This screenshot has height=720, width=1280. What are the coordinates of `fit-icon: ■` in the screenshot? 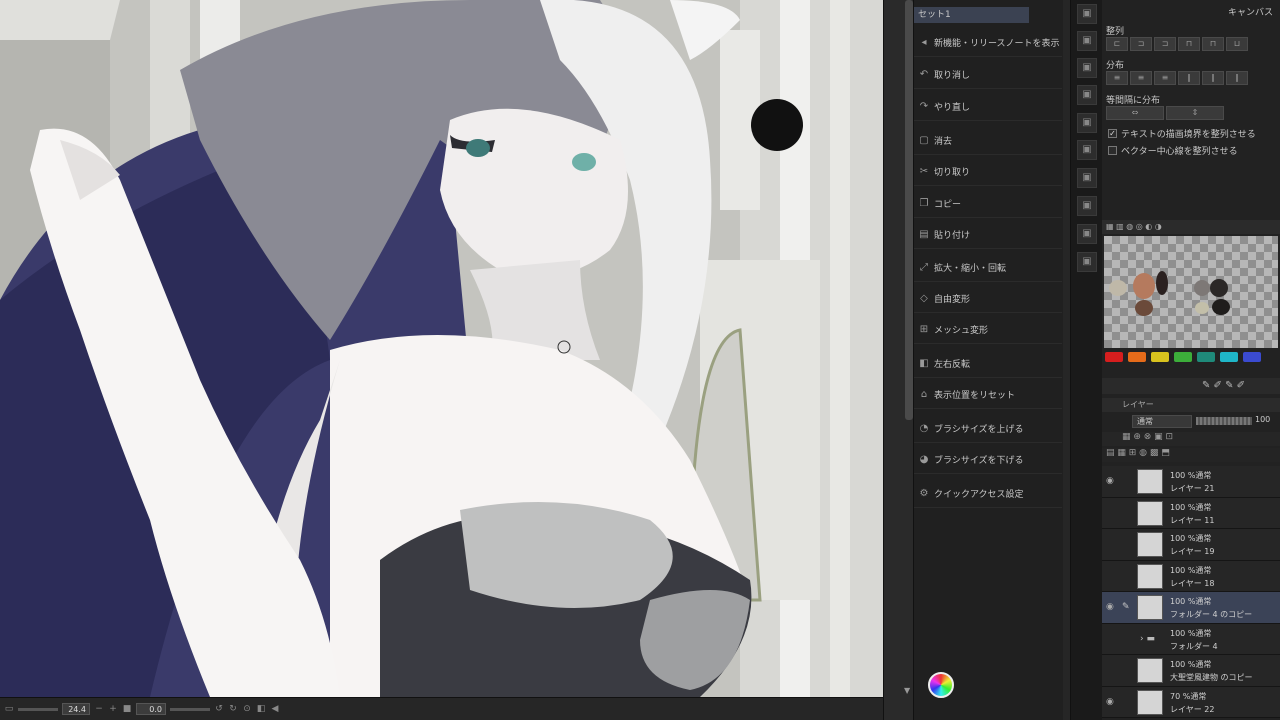 It's located at (127, 709).